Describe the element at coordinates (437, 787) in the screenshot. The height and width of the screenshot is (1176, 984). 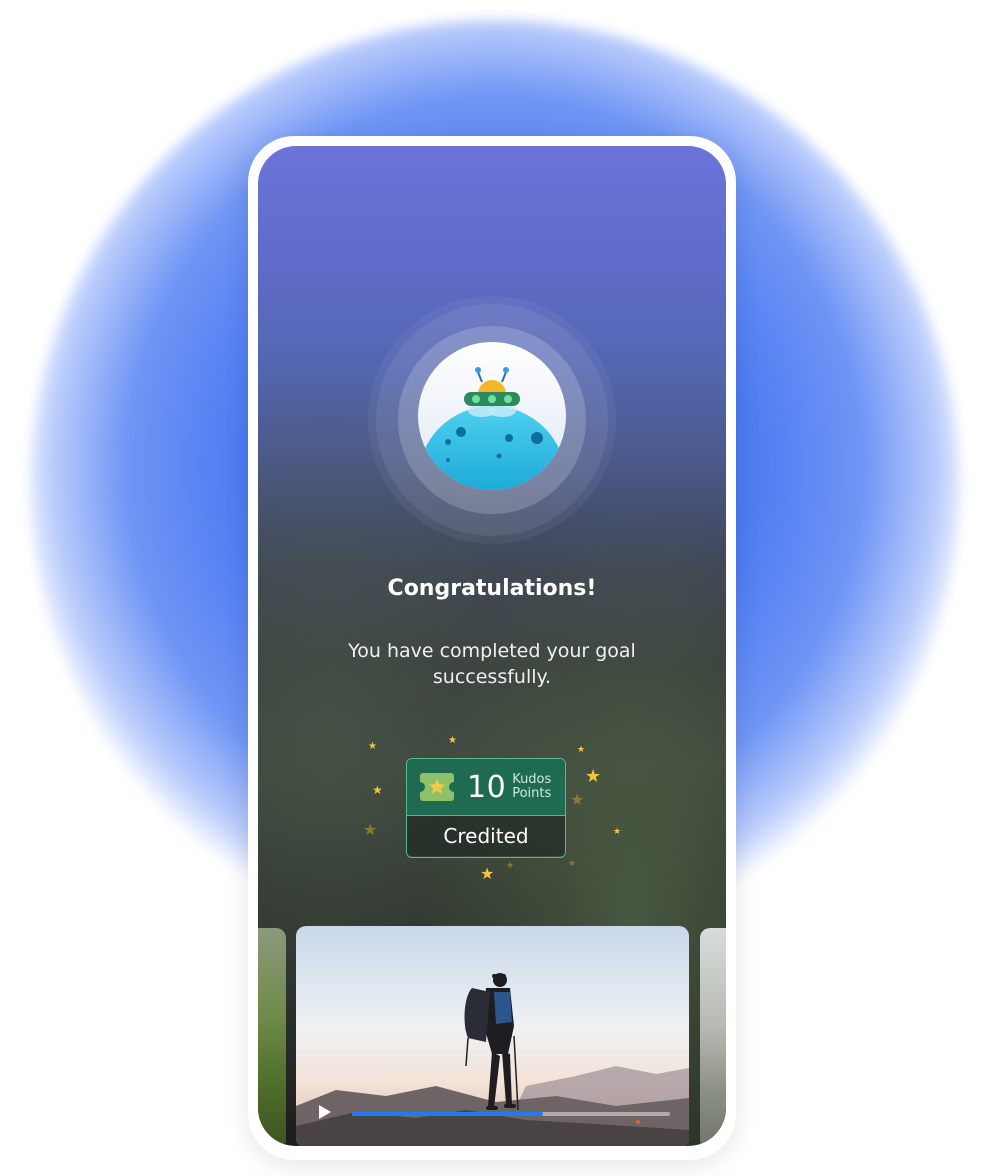
I see `ticket-star-icon` at that location.